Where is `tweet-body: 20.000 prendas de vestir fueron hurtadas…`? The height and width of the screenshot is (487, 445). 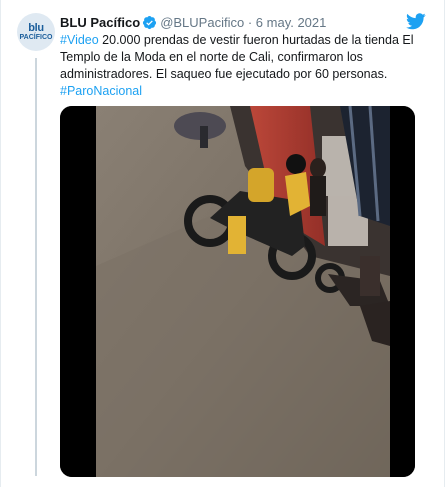 tweet-body: 20.000 prendas de vestir fueron hurtadas… is located at coordinates (237, 57).